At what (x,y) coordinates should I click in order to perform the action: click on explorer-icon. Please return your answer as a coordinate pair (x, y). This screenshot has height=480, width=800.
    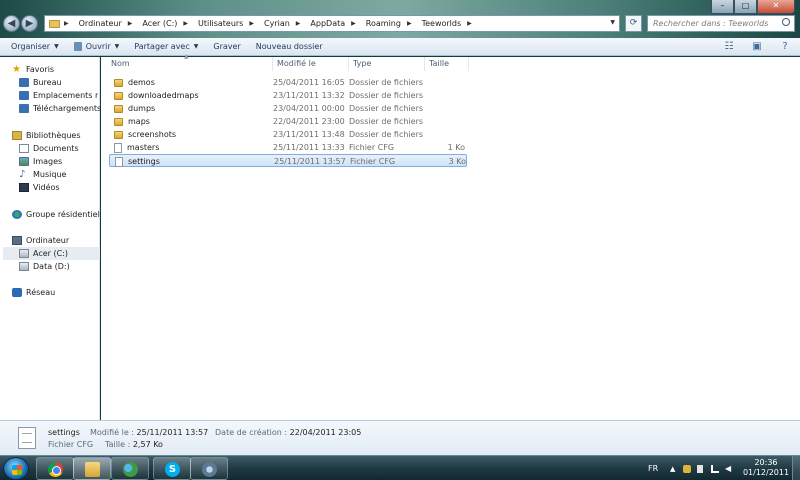
    Looking at the image, I should click on (92, 469).